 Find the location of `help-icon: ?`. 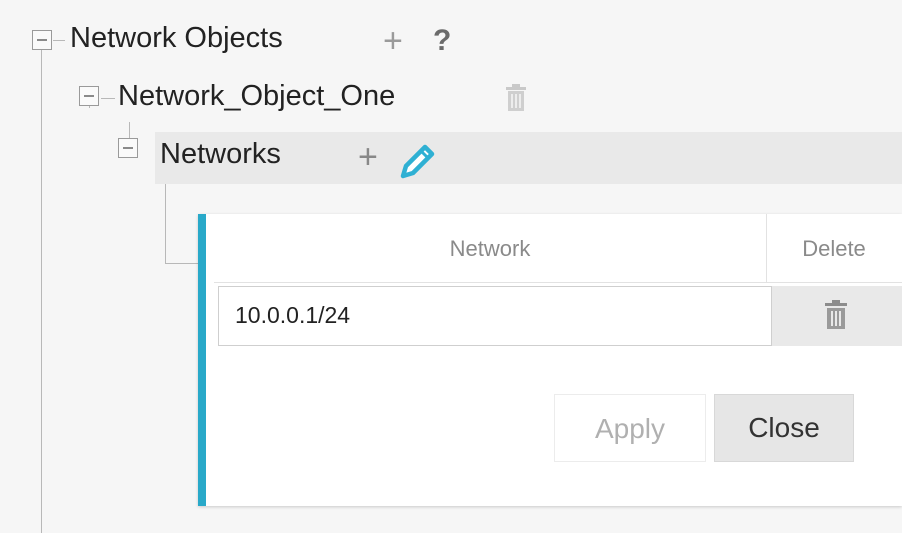

help-icon: ? is located at coordinates (442, 41).